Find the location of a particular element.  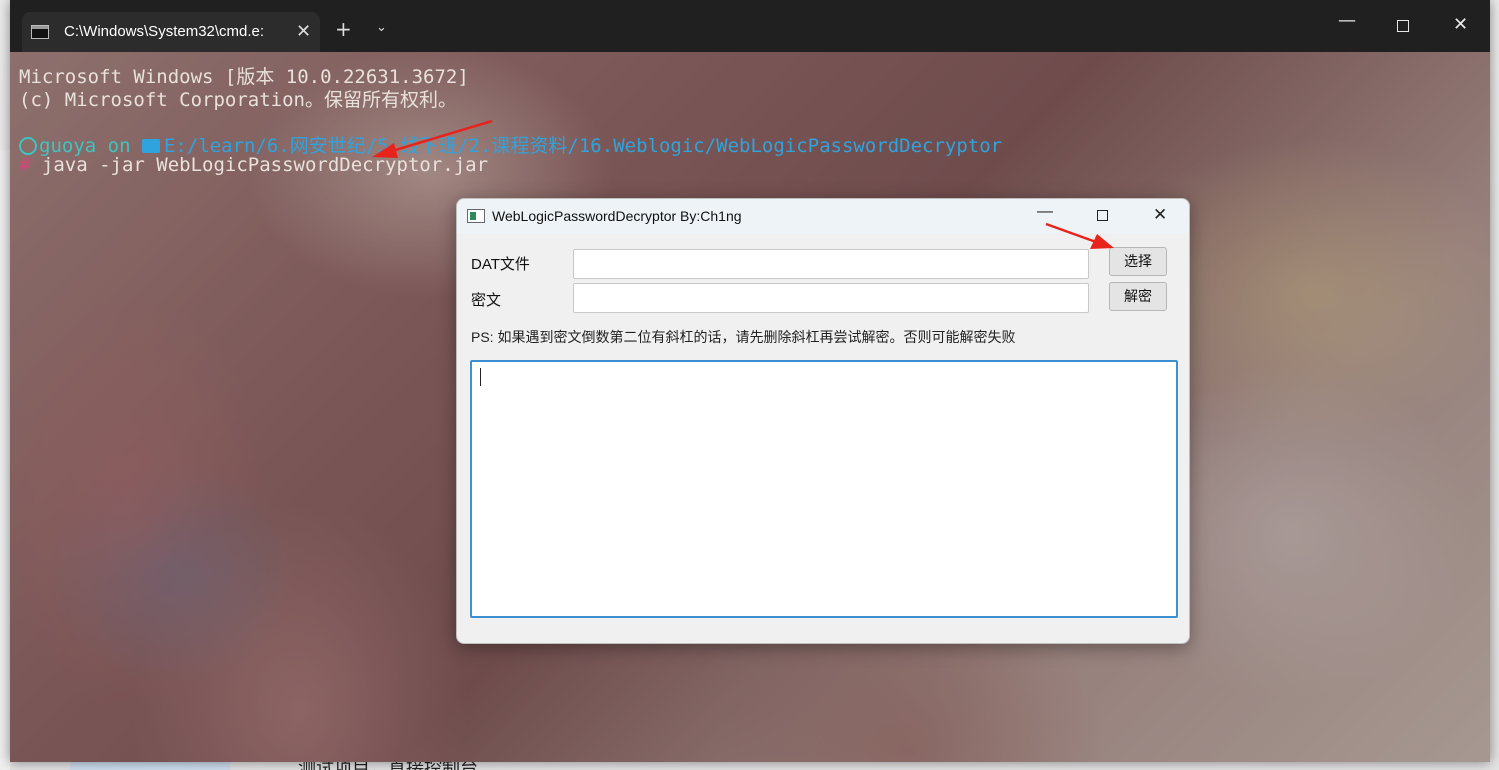

terminal-line-copyright: (c) Microsoft Corporation。保留所有权利。 is located at coordinates (238, 100).